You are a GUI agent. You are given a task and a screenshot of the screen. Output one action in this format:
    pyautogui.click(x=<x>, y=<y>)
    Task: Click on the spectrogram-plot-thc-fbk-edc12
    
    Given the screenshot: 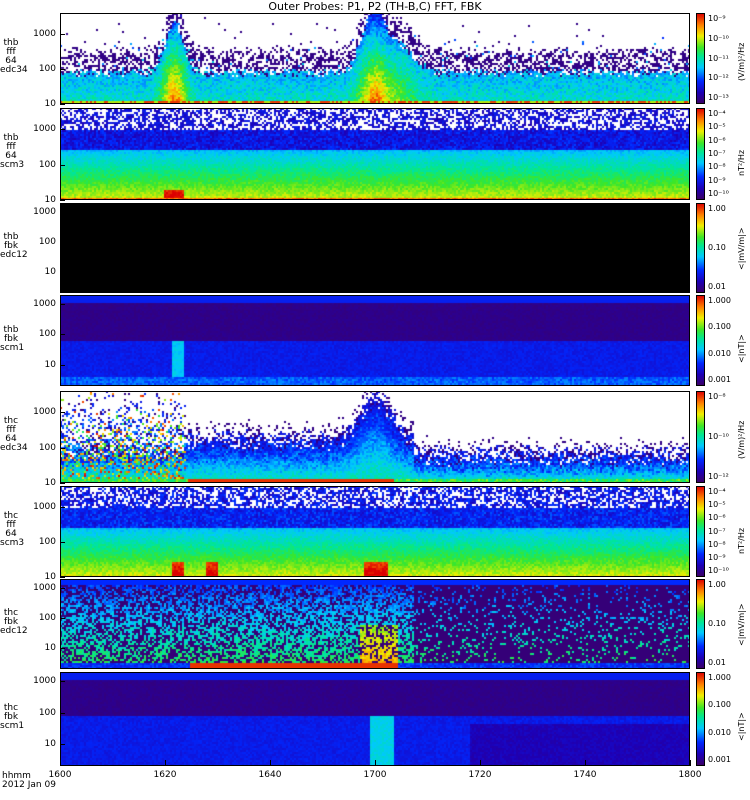 What is the action you would take?
    pyautogui.click(x=375, y=624)
    